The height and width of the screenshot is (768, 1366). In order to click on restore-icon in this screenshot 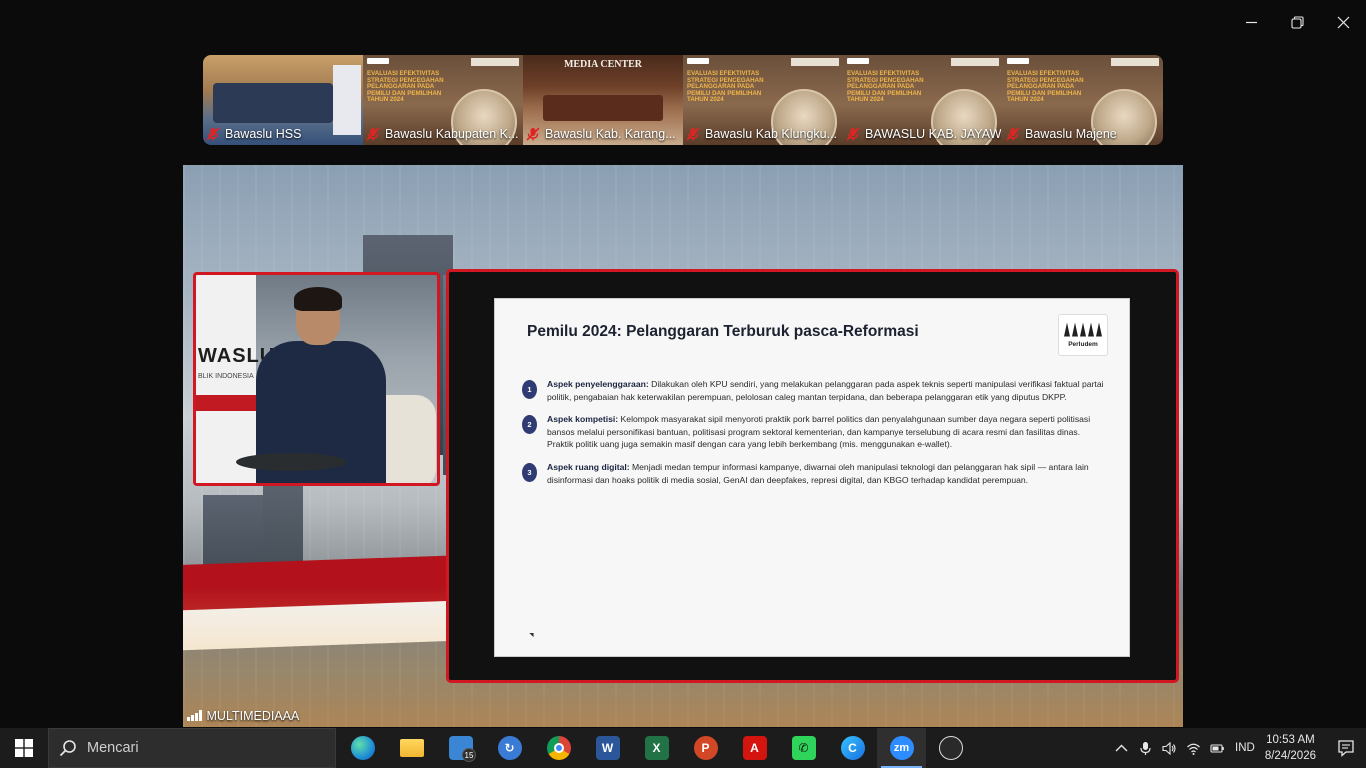, I will do `click(1297, 22)`.